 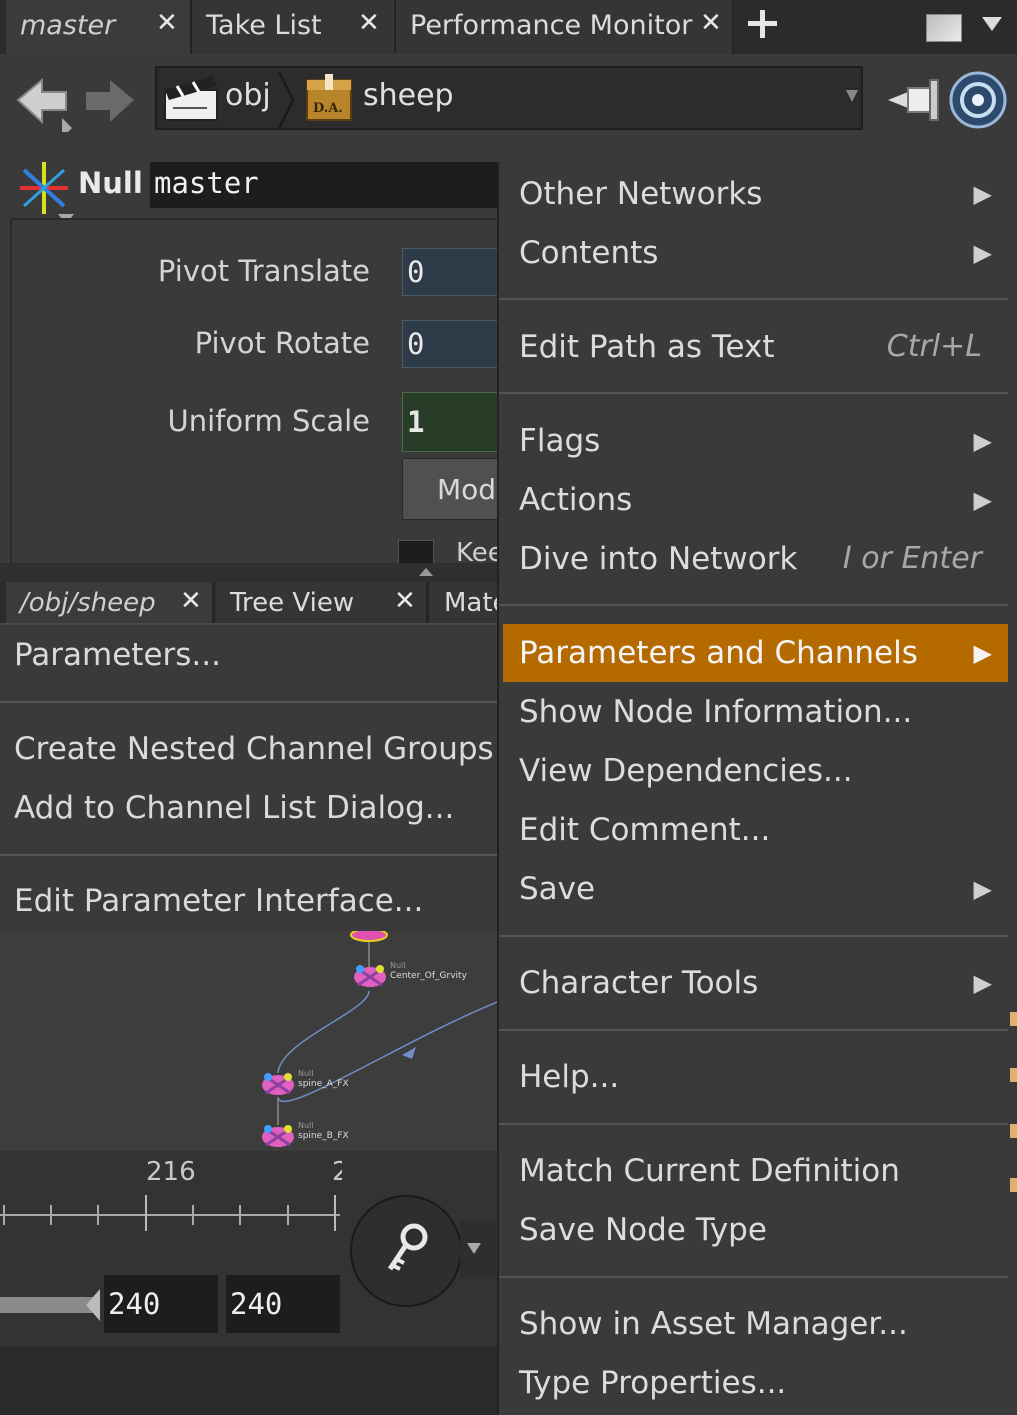 I want to click on tab-label: /obj/sheep, so click(x=88, y=603).